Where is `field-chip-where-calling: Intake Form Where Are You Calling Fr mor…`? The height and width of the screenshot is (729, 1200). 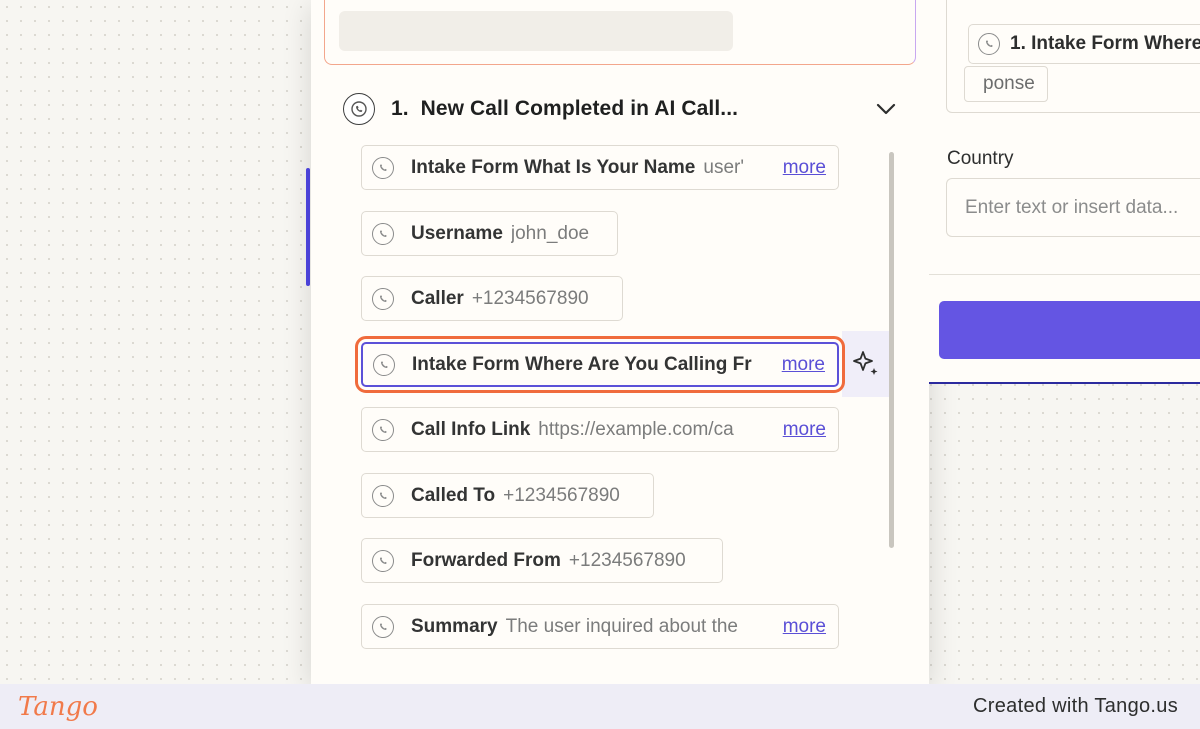 field-chip-where-calling: Intake Form Where Are You Calling Fr mor… is located at coordinates (600, 364).